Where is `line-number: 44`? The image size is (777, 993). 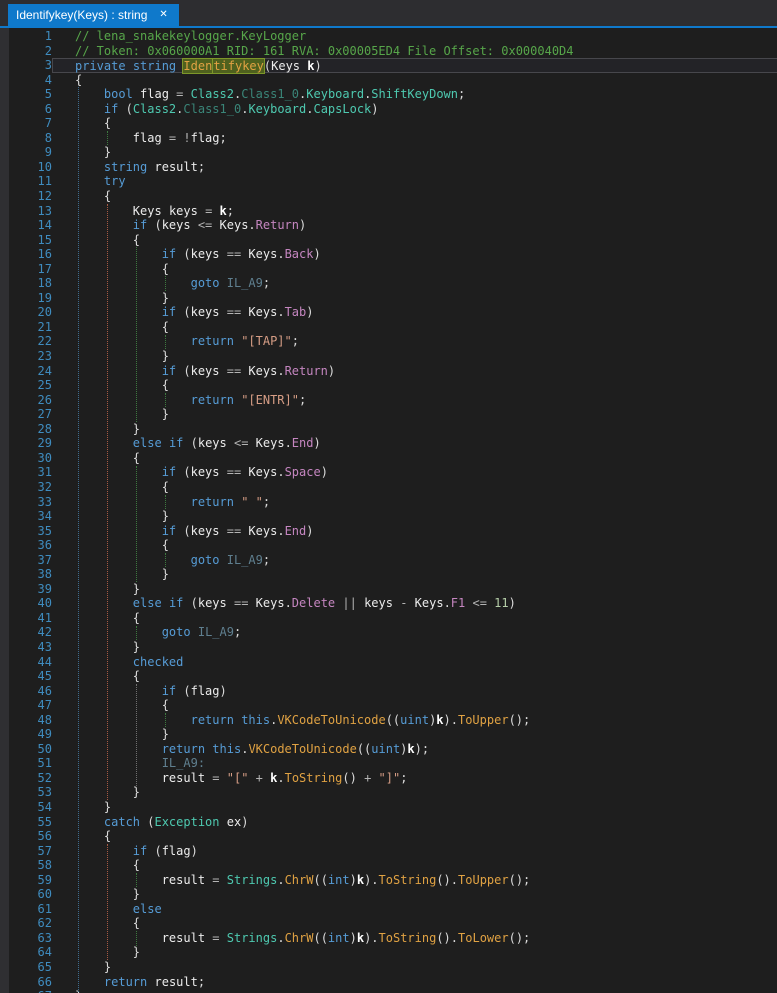 line-number: 44 is located at coordinates (26, 662).